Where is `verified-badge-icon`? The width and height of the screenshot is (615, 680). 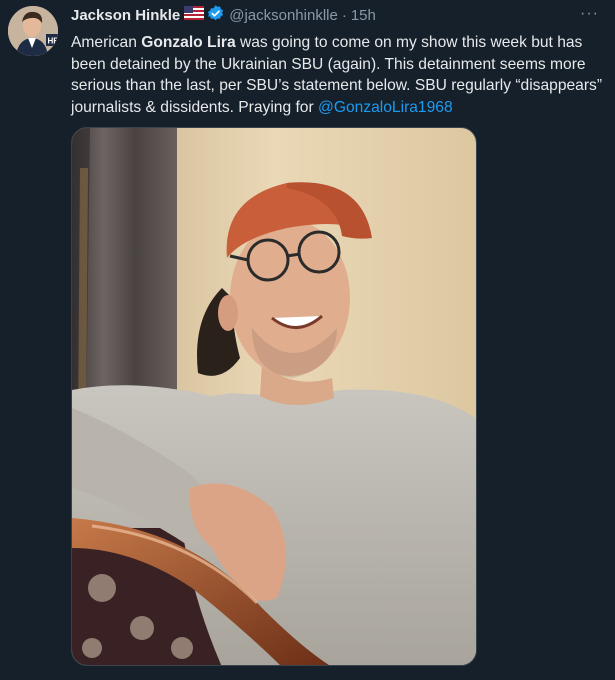
verified-badge-icon is located at coordinates (215, 16).